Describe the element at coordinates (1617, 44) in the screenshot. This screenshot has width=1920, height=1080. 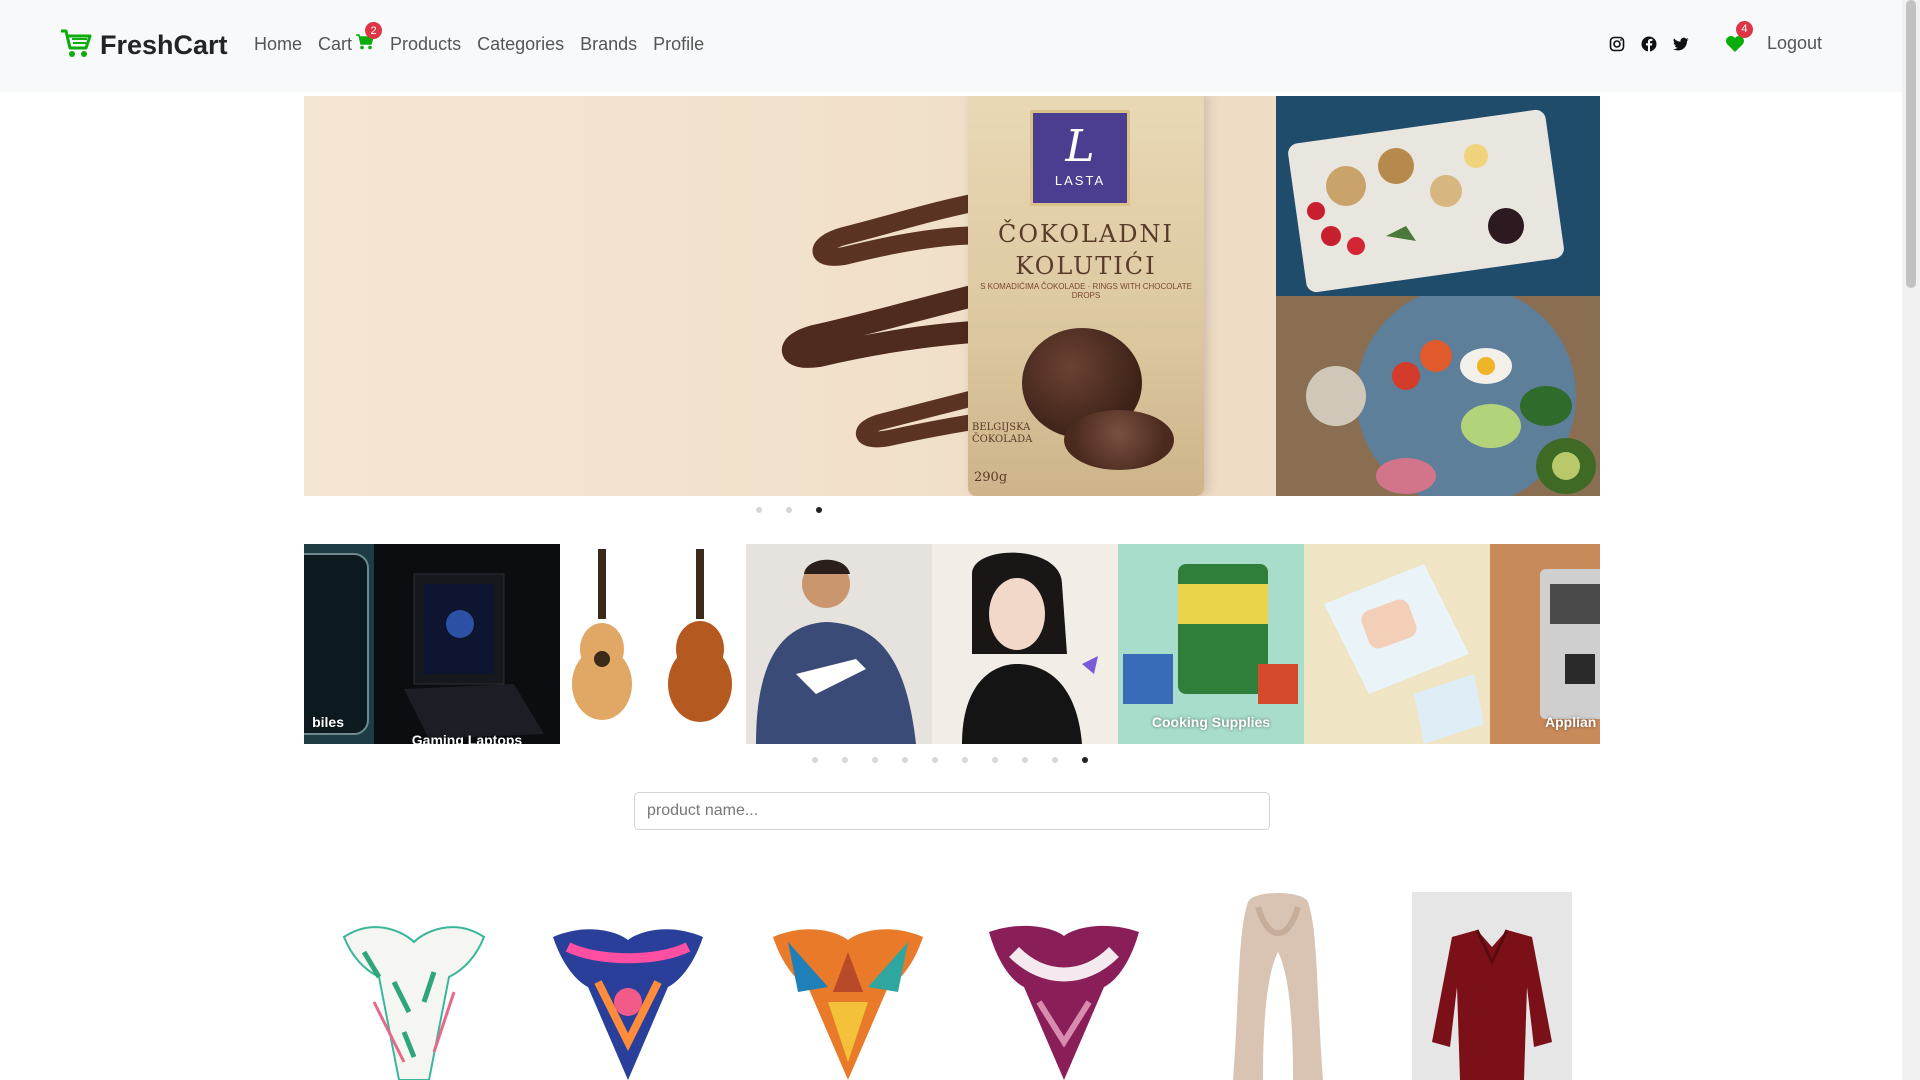
I see `instagram-icon` at that location.